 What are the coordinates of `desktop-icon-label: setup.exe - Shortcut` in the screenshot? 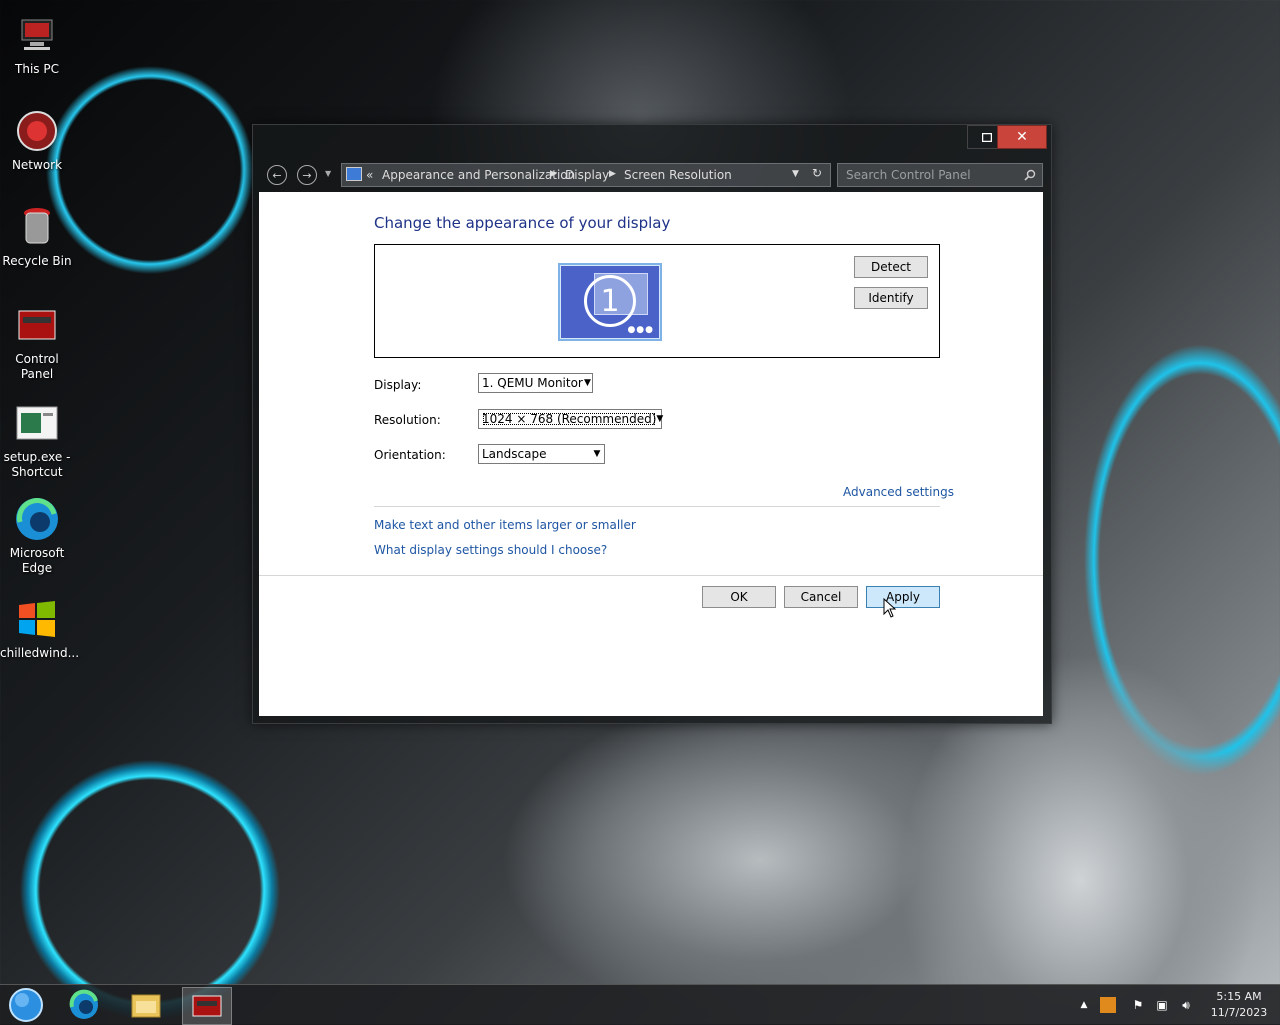 It's located at (37, 464).